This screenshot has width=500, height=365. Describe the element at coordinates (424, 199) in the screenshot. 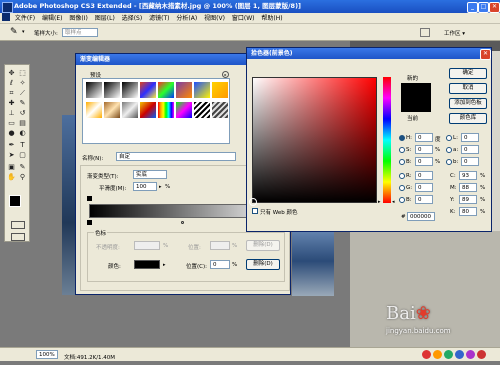

I see `blue-input: 0` at that location.